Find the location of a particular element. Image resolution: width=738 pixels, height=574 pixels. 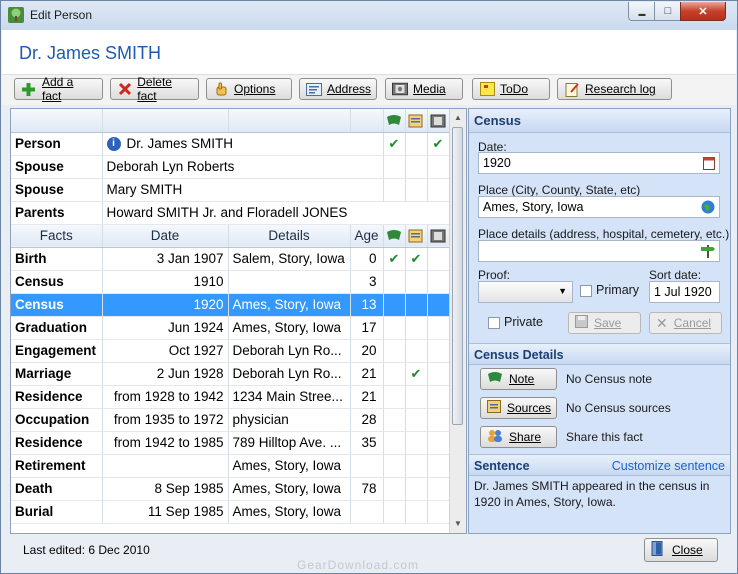

fact-details: Ames, Story, Iowa is located at coordinates (289, 512).